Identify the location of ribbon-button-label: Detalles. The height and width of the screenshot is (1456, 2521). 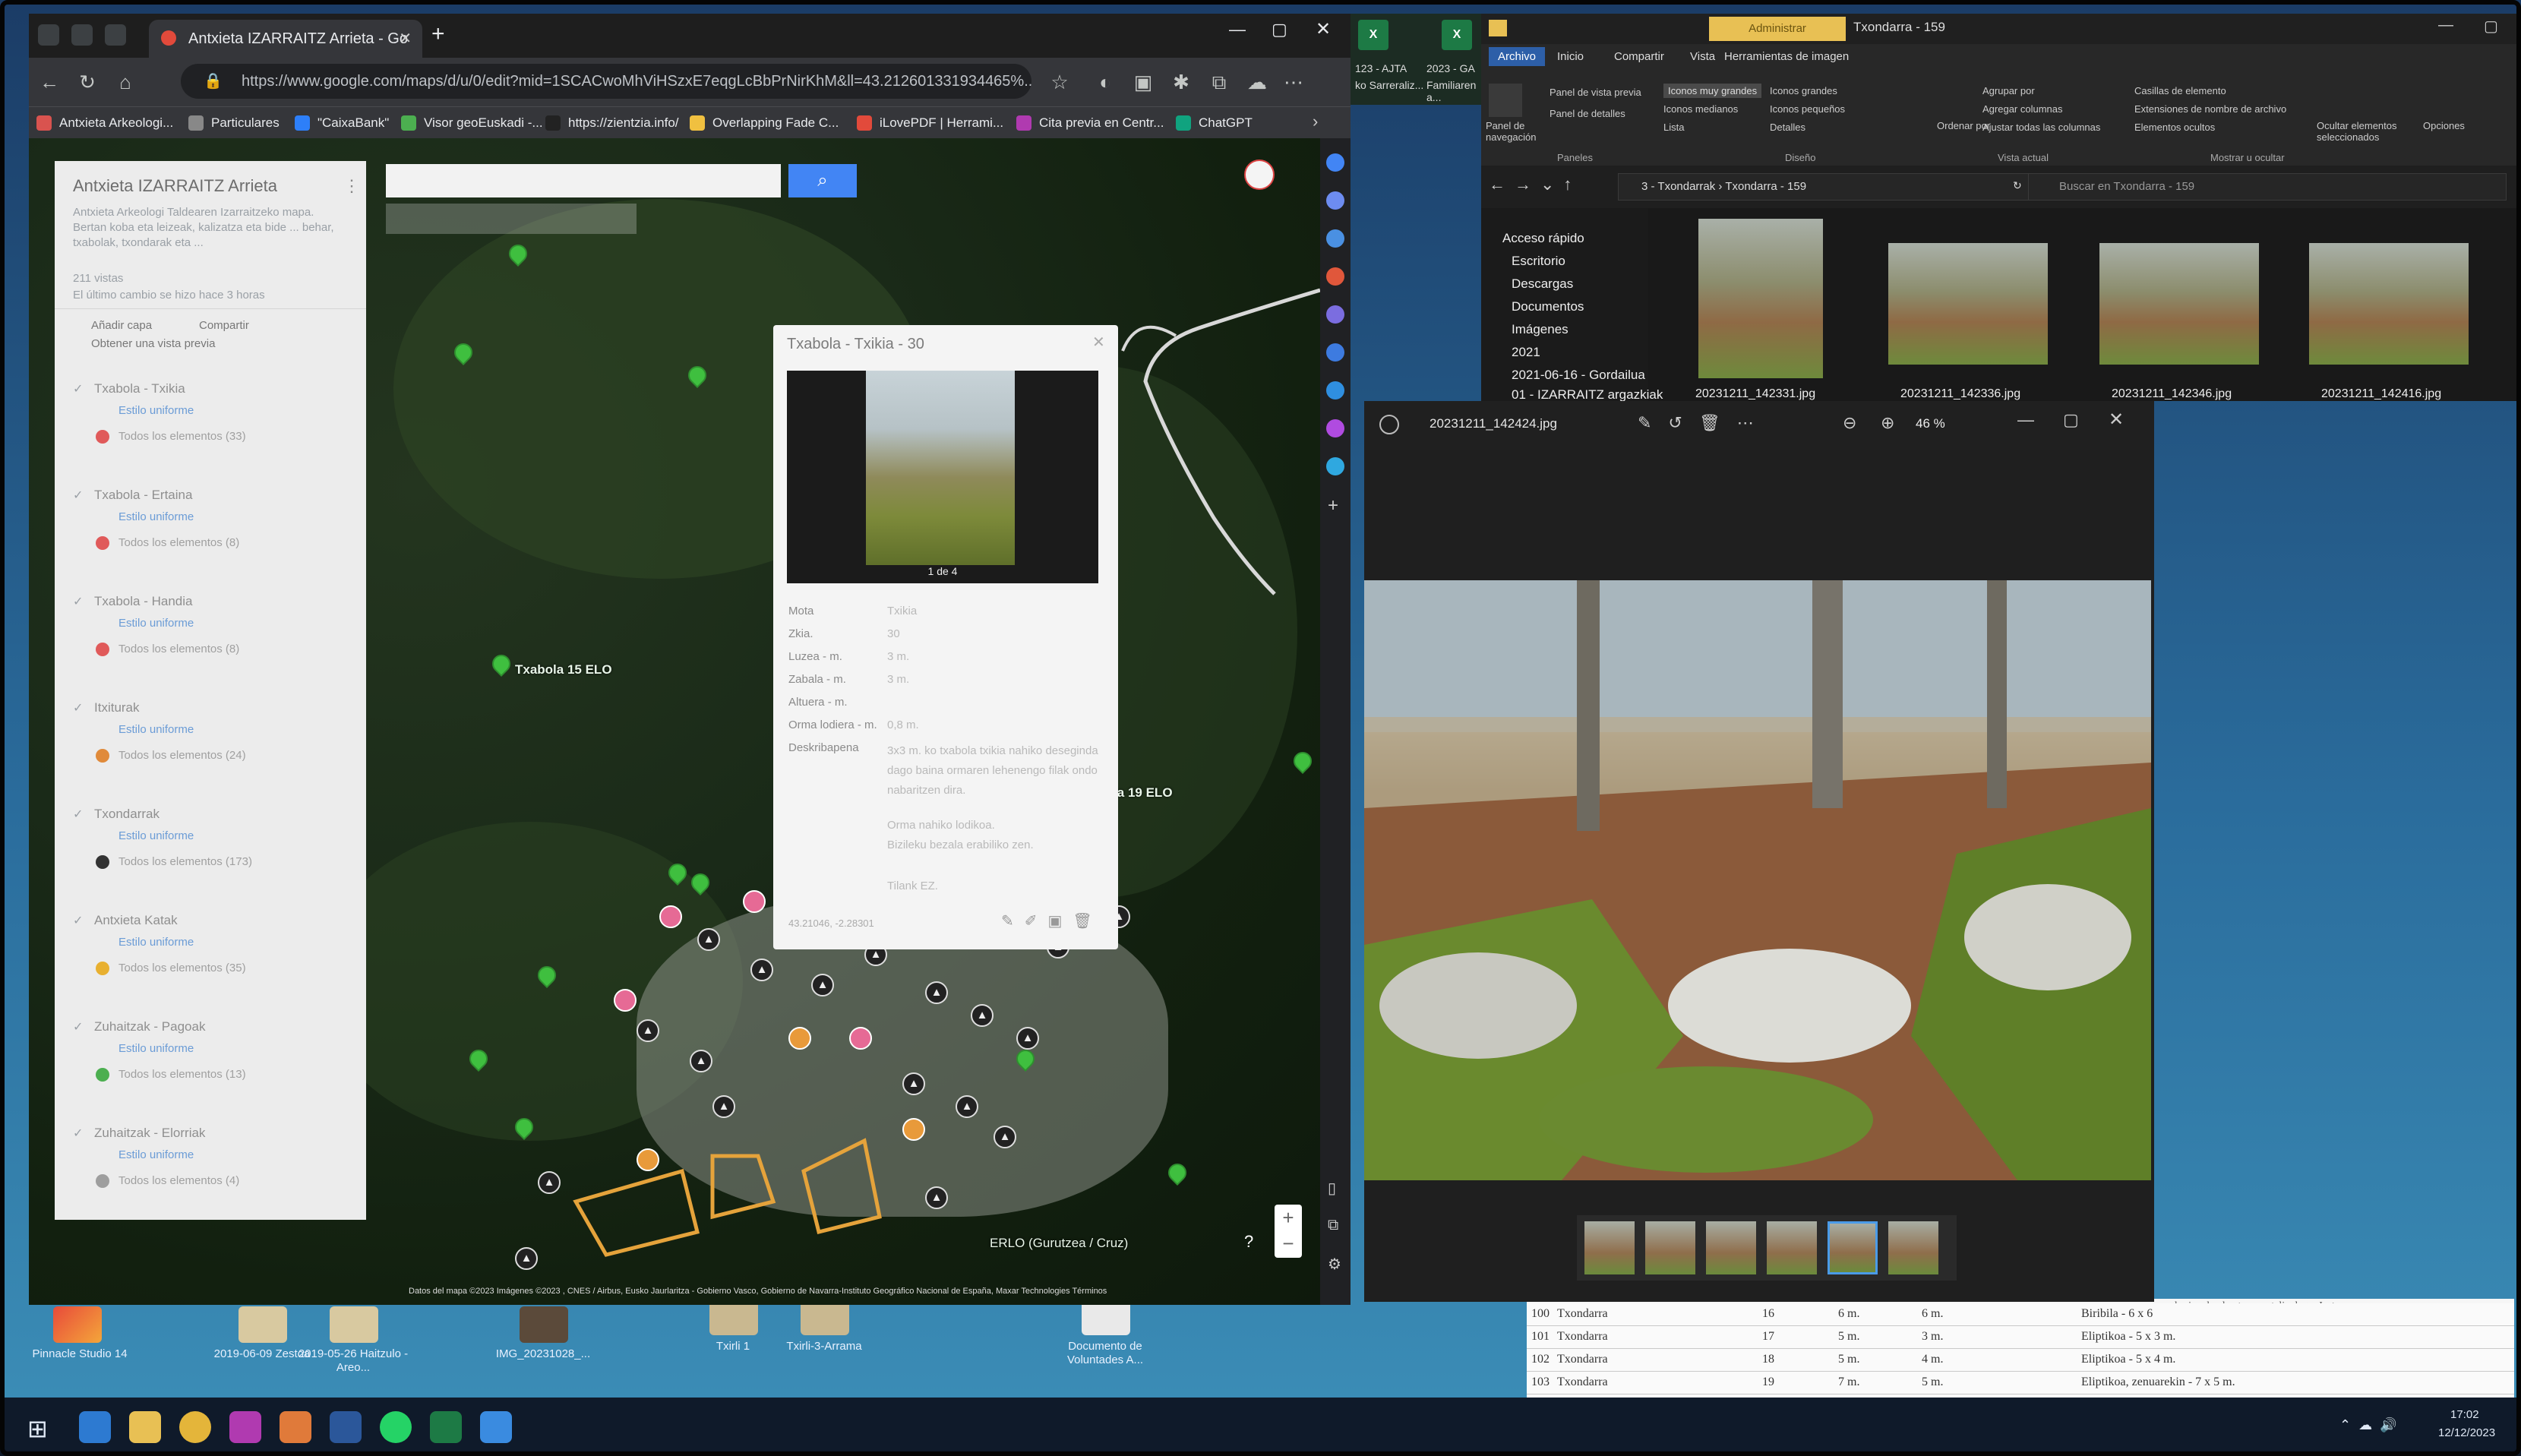
(1787, 127).